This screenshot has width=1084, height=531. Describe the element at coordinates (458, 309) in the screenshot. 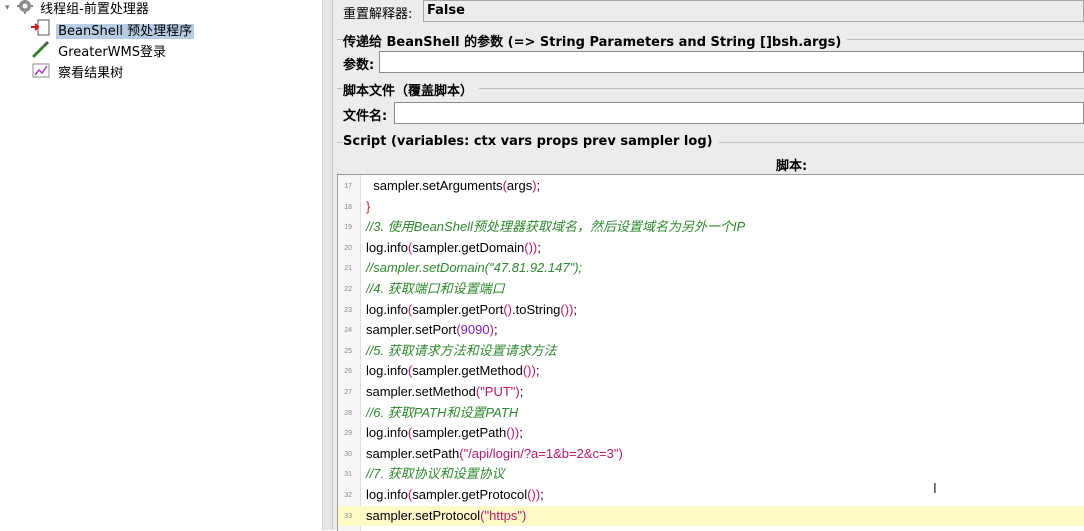

I see `code-token: sampler.getPort` at that location.